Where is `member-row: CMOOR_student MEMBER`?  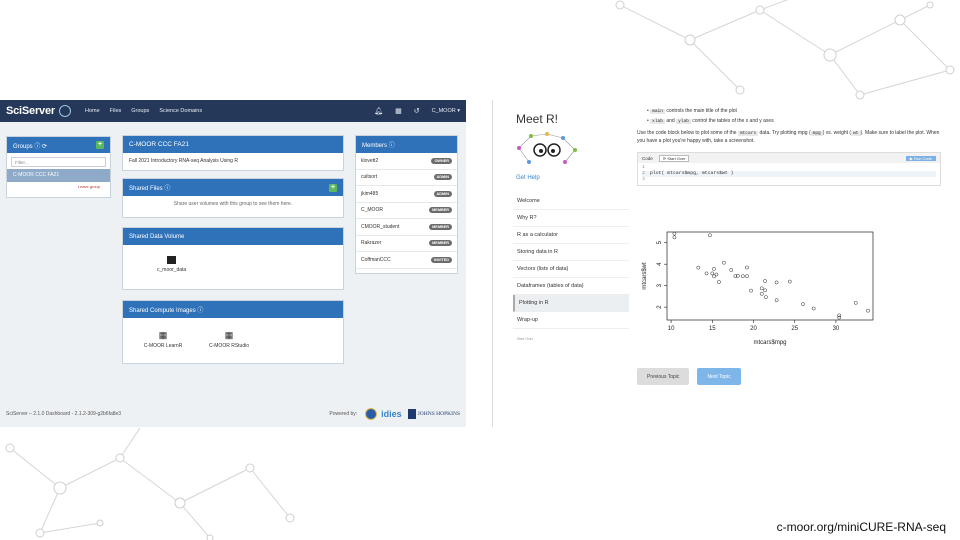
member-row: CMOOR_student MEMBER is located at coordinates (406, 227).